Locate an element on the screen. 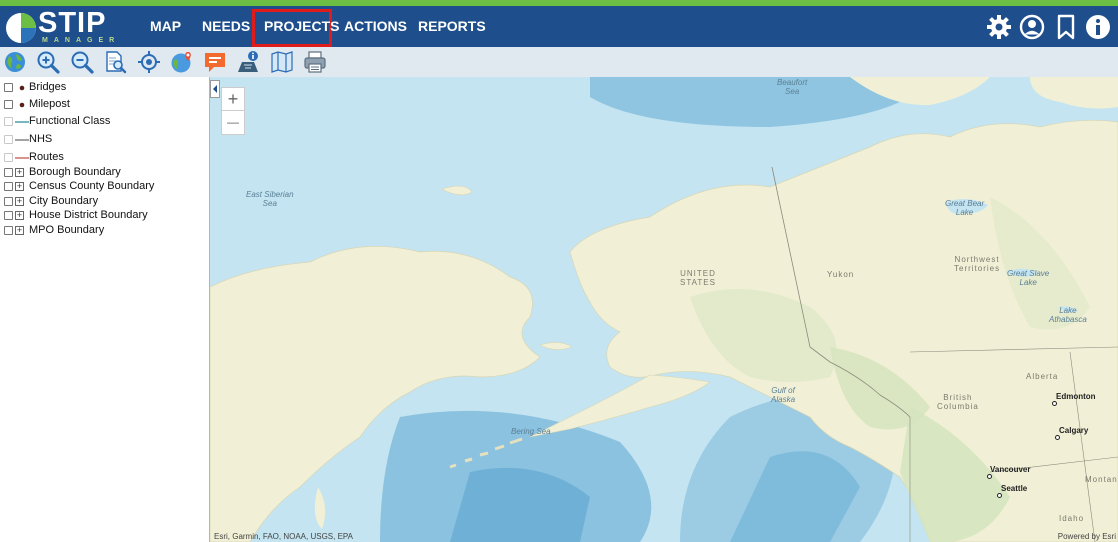 The image size is (1118, 542). label-idaho: Idaho is located at coordinates (1072, 518).